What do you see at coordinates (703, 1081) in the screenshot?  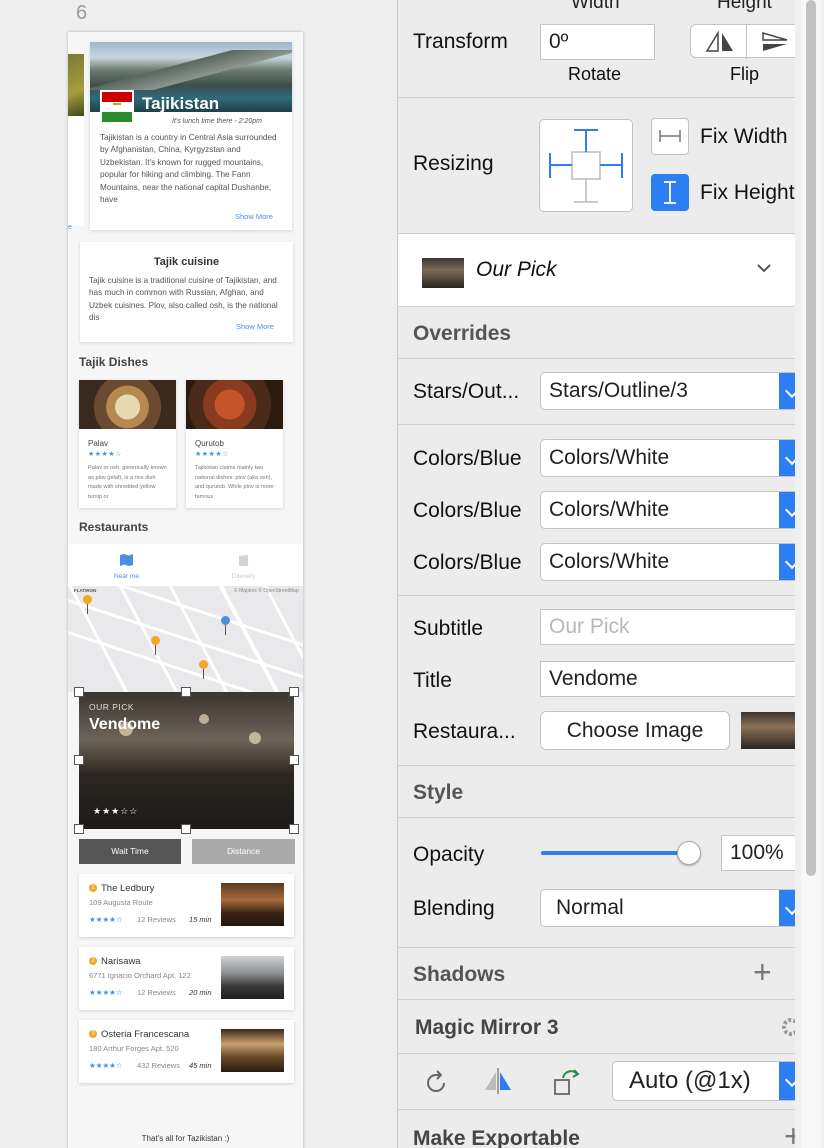 I see `scale-select: Auto (@1x)` at bounding box center [703, 1081].